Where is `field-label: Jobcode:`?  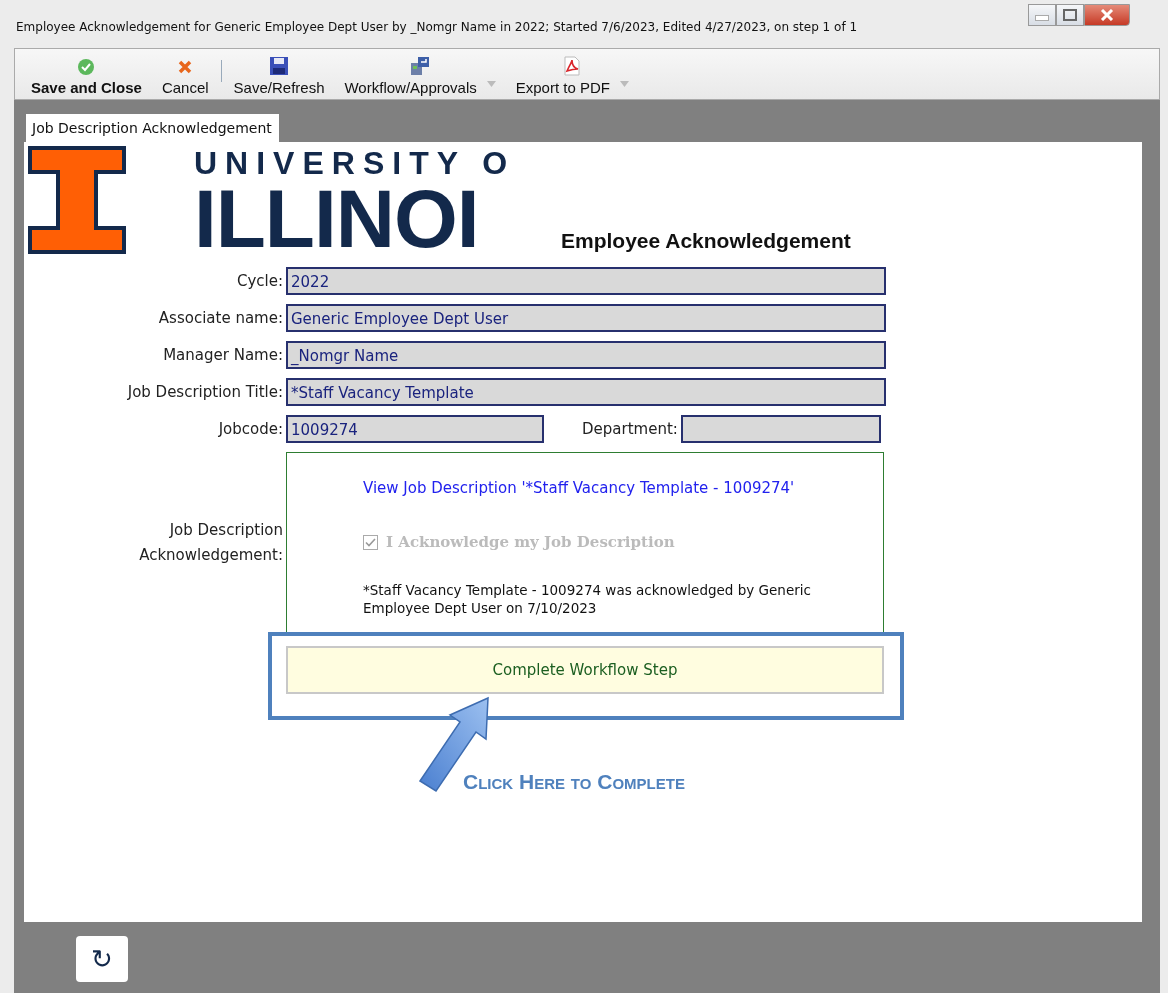 field-label: Jobcode: is located at coordinates (250, 429).